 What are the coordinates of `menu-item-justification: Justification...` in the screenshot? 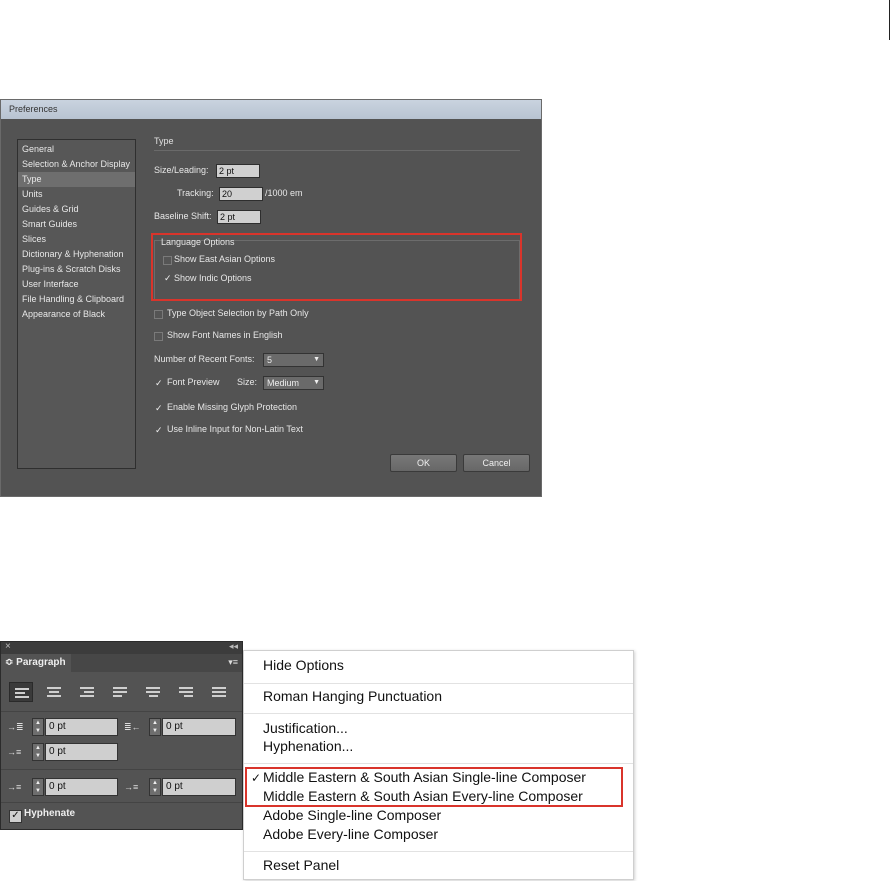 It's located at (305, 728).